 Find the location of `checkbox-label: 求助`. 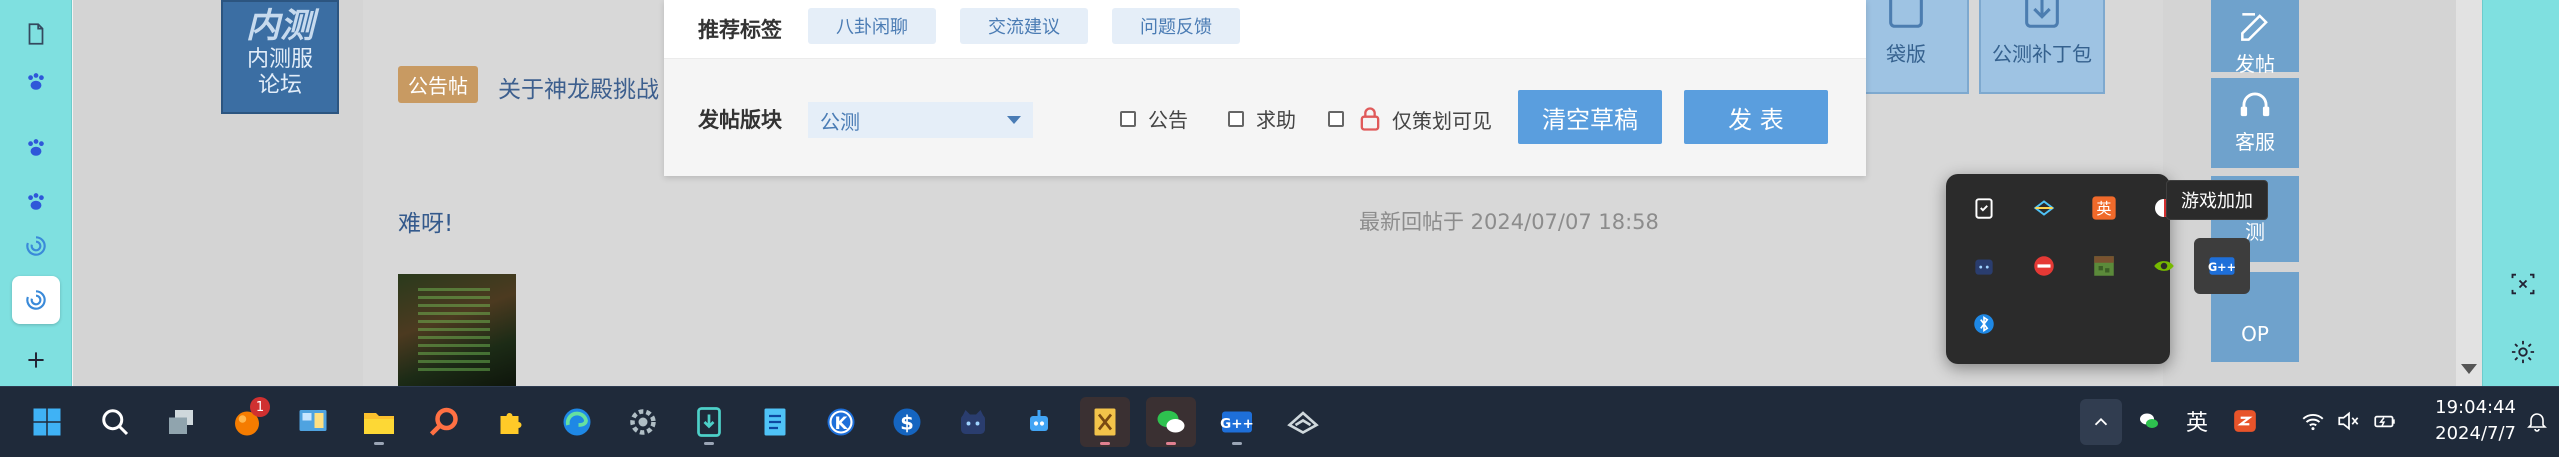

checkbox-label: 求助 is located at coordinates (1276, 120).